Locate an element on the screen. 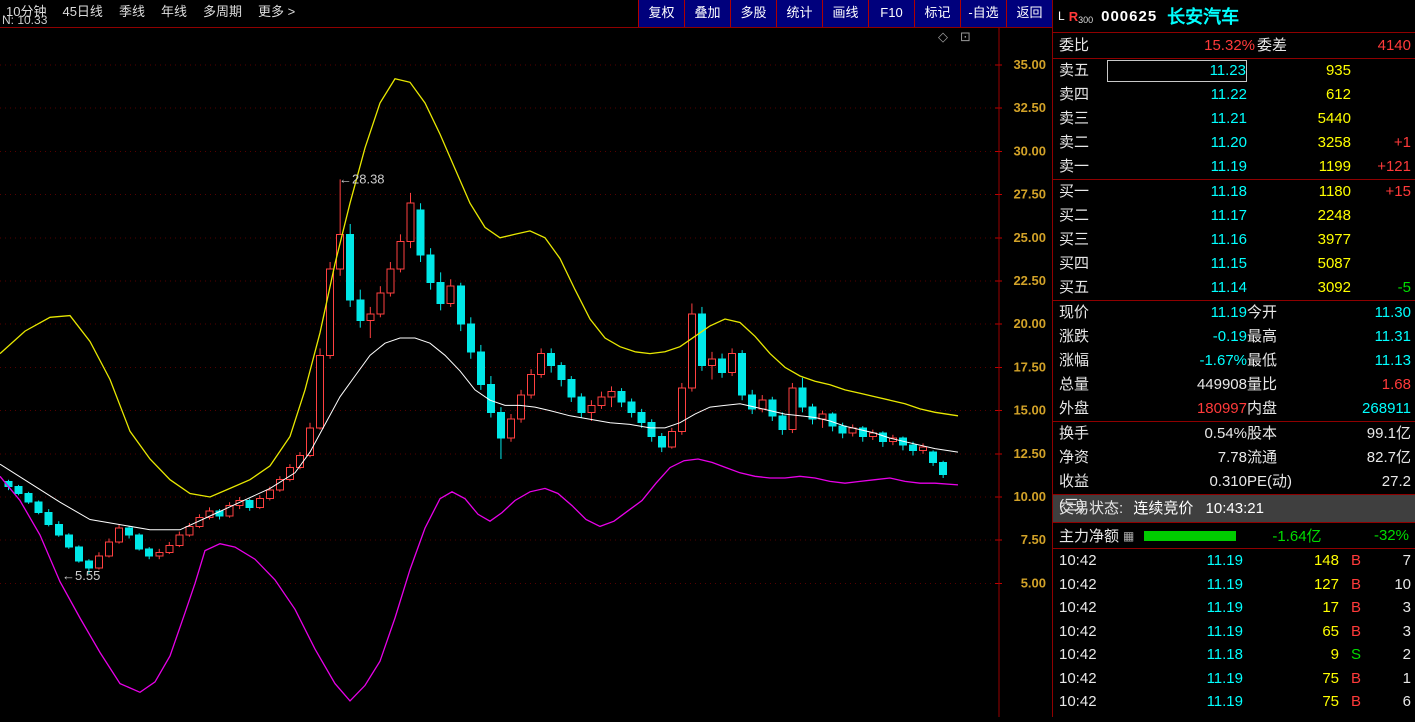 The height and width of the screenshot is (722, 1415). ask-row: 卖三 11.21 5440 is located at coordinates (1234, 119).